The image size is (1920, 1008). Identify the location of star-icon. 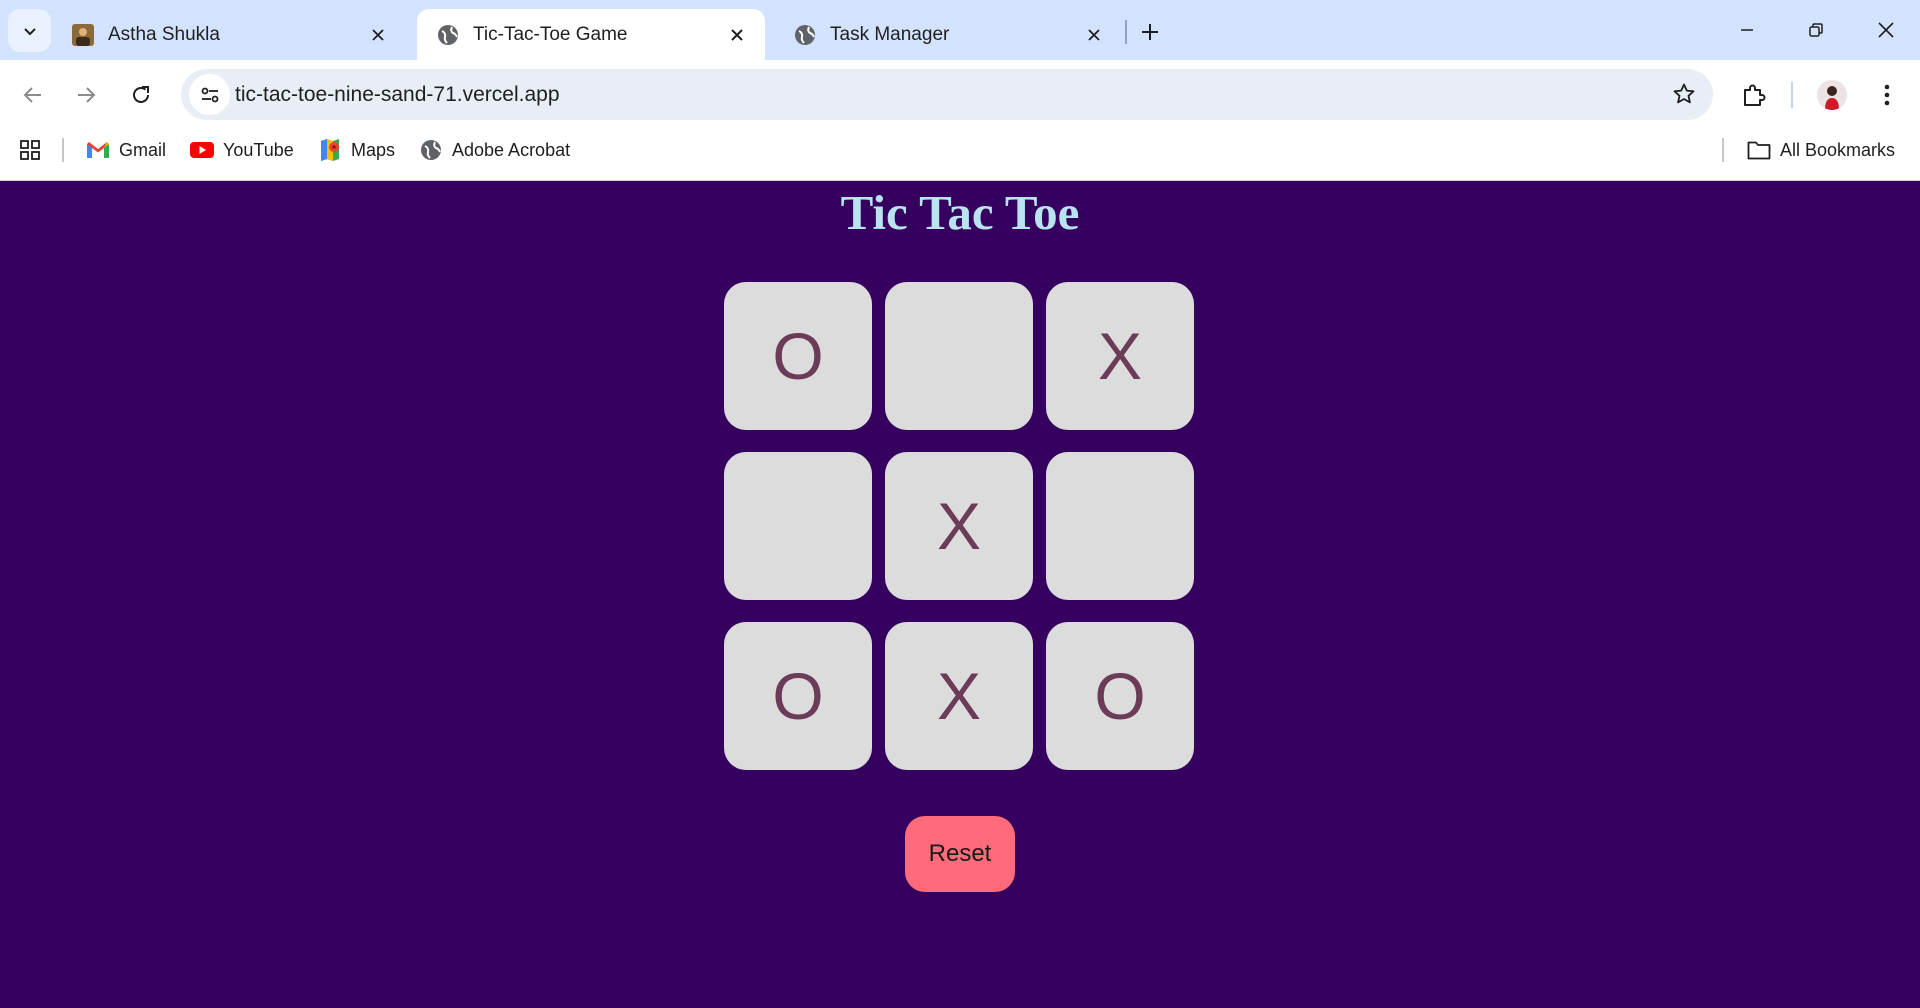
(1684, 93).